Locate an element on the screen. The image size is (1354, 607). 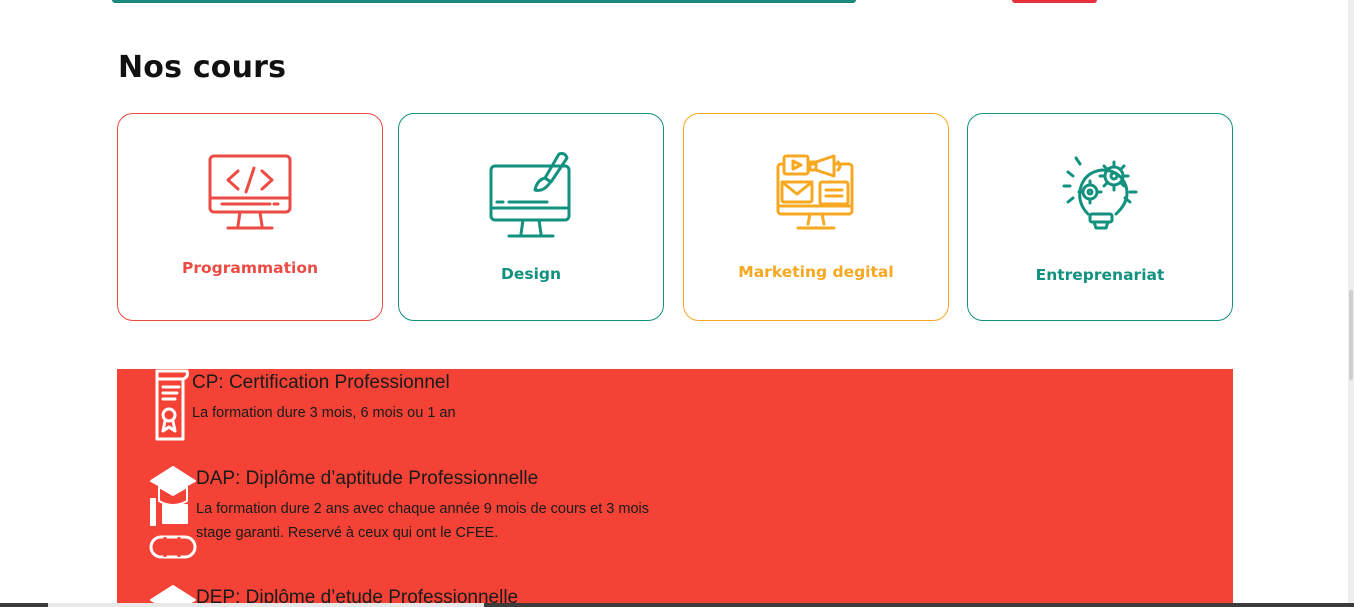
vertical-scrollbar is located at coordinates (1351, 303).